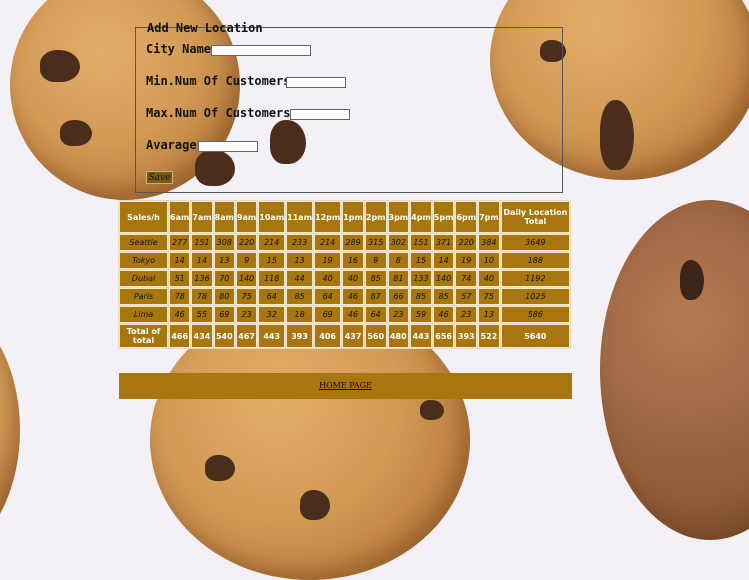 The width and height of the screenshot is (749, 580). I want to click on sales-cell: 66, so click(398, 296).